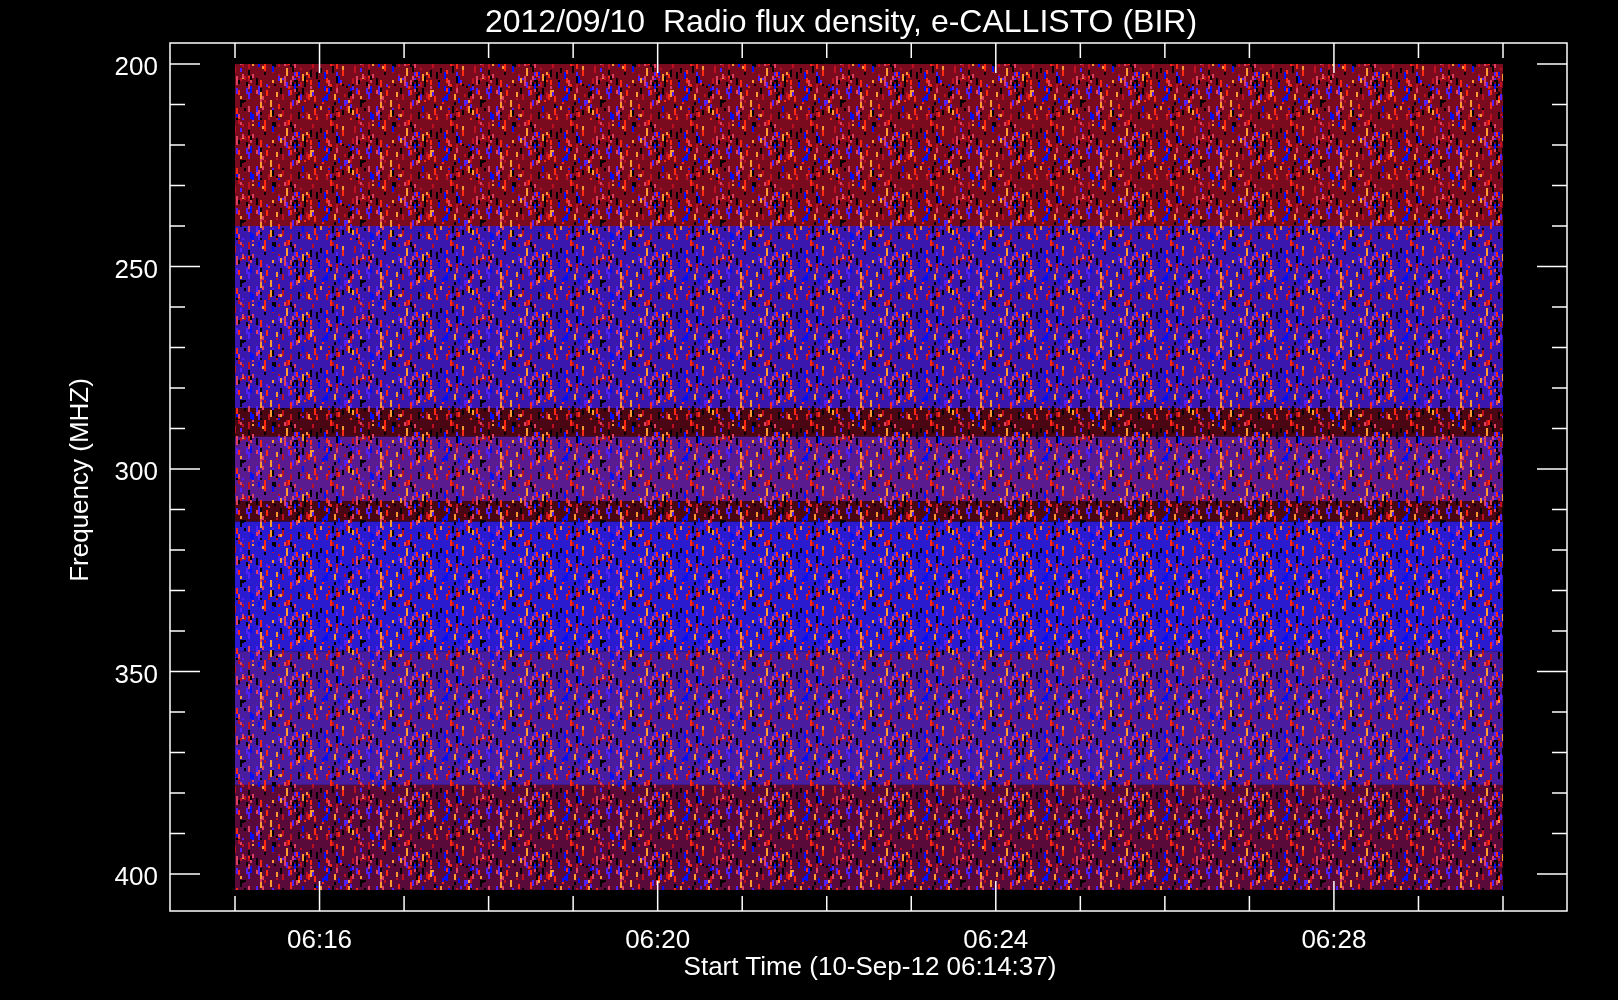 This screenshot has height=1000, width=1618. I want to click on x-tick-label: 06:24, so click(996, 939).